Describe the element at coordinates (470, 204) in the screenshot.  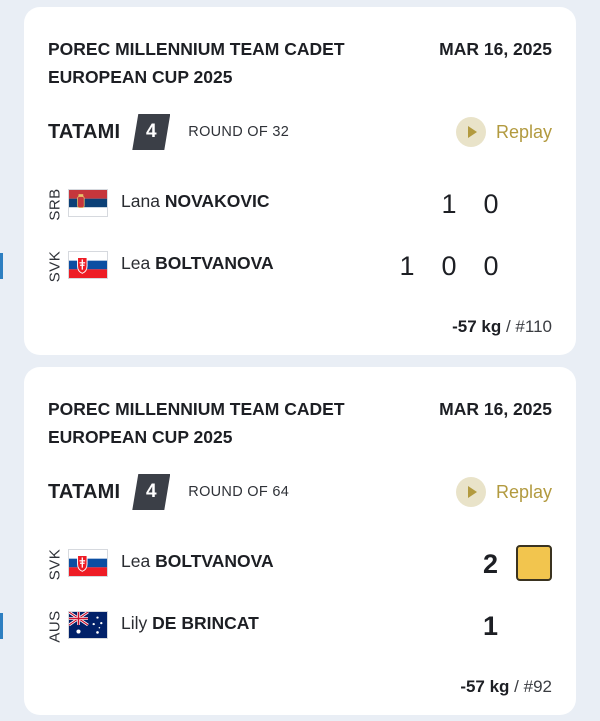
I see `score-group: 1 0` at that location.